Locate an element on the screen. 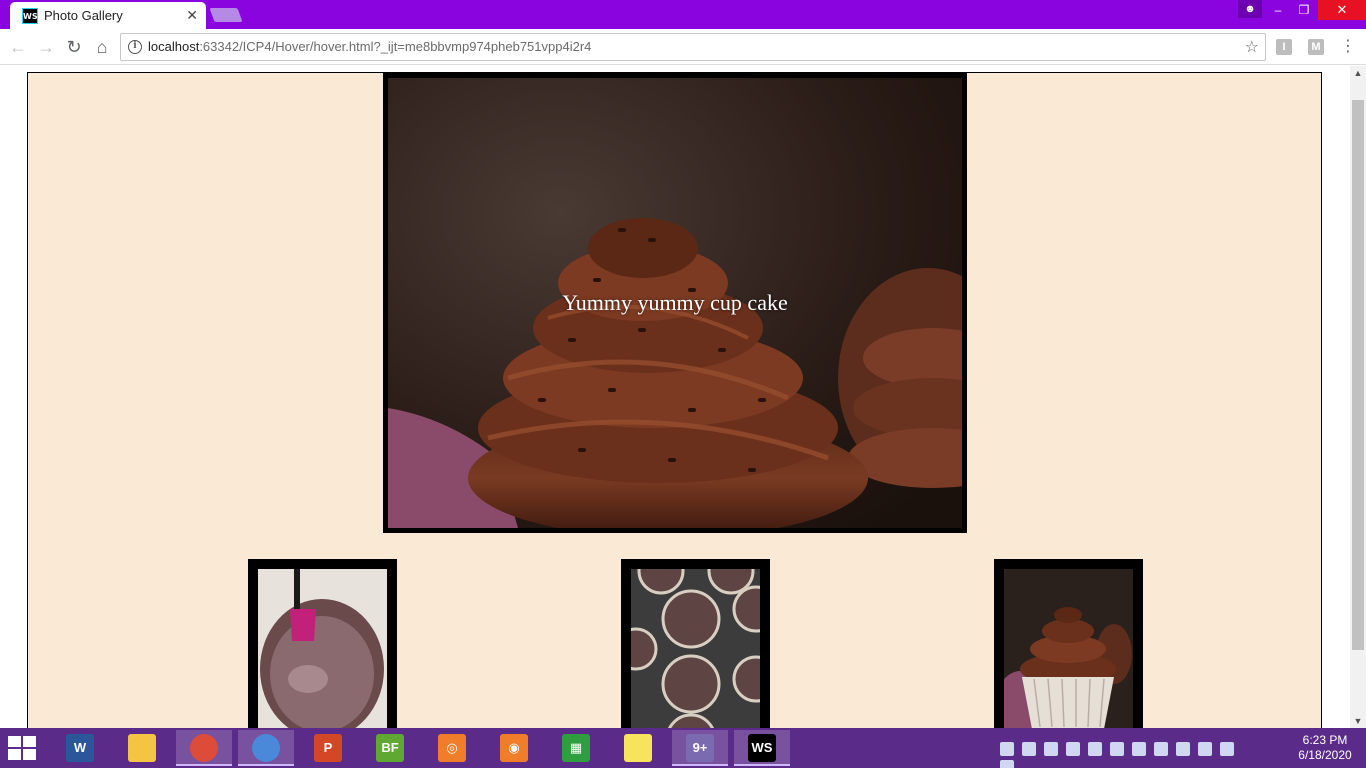  sticky-notes-icon is located at coordinates (638, 748).